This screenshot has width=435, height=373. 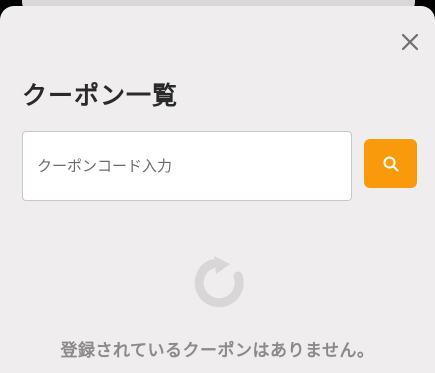 I want to click on page-title: クーポン一覧, so click(x=100, y=95).